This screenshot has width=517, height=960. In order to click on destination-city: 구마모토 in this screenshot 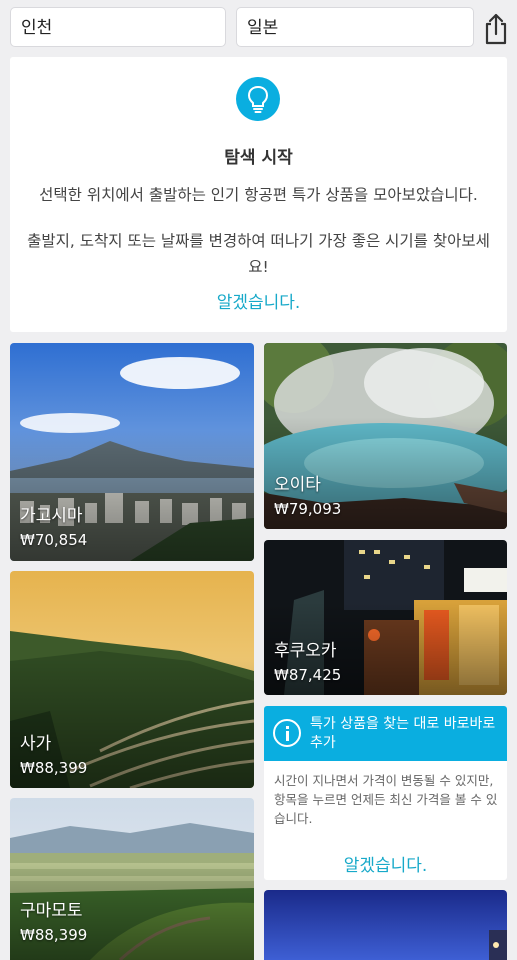, I will do `click(51, 911)`.